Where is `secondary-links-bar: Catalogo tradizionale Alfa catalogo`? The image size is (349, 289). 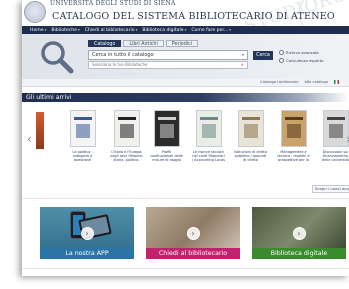
secondary-links-bar: Catalogo tradizionale Alfa catalogo is located at coordinates (185, 83).